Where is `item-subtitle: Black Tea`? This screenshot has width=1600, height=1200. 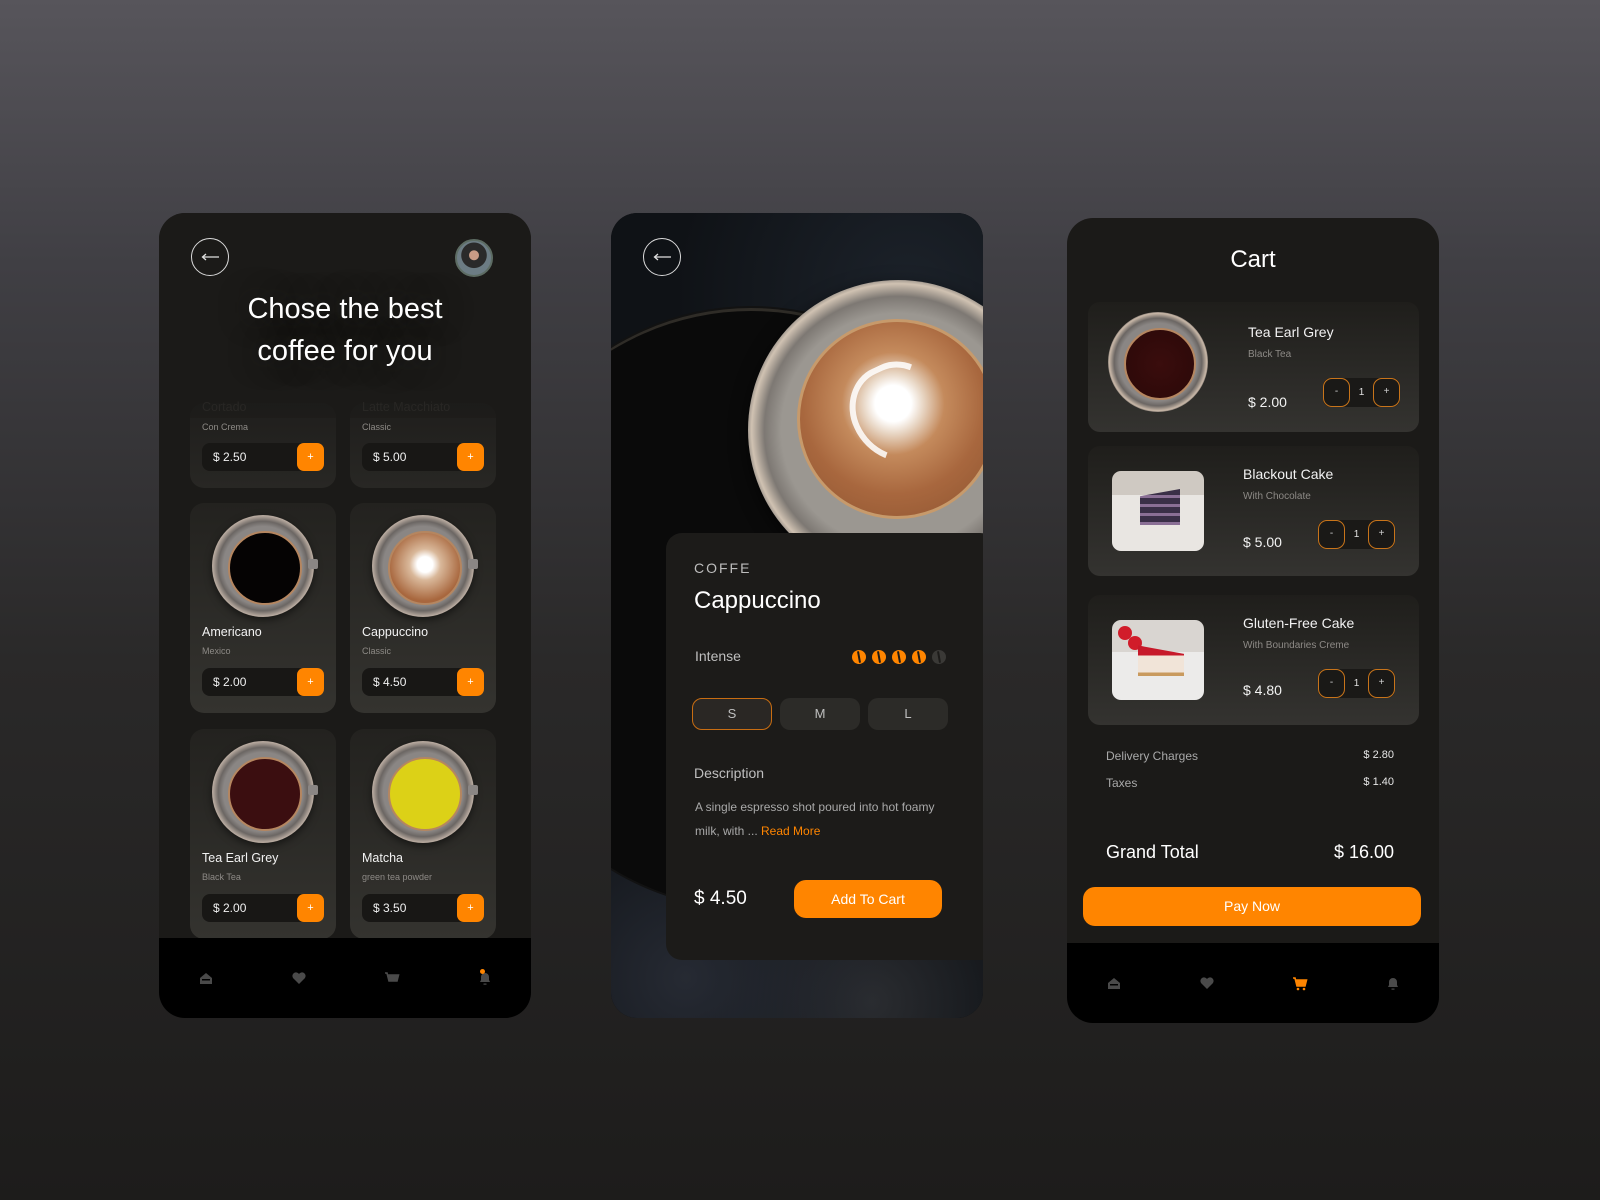 item-subtitle: Black Tea is located at coordinates (1270, 354).